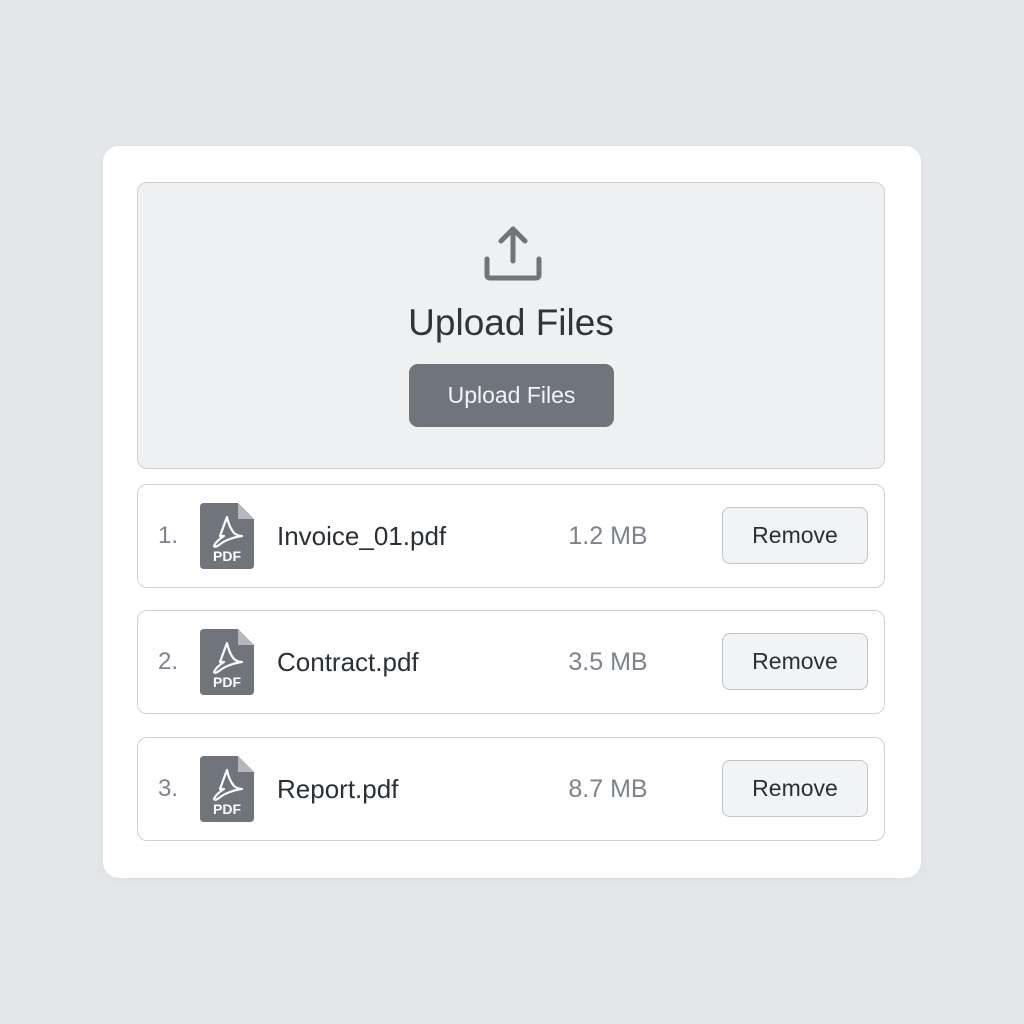  What do you see at coordinates (511, 322) in the screenshot?
I see `upload-title: Upload Files` at bounding box center [511, 322].